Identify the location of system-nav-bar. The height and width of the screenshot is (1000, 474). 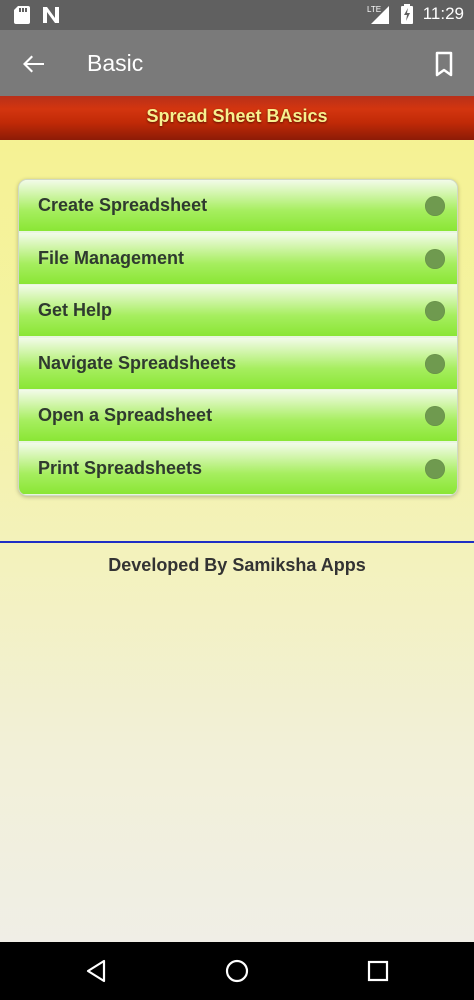
(237, 971).